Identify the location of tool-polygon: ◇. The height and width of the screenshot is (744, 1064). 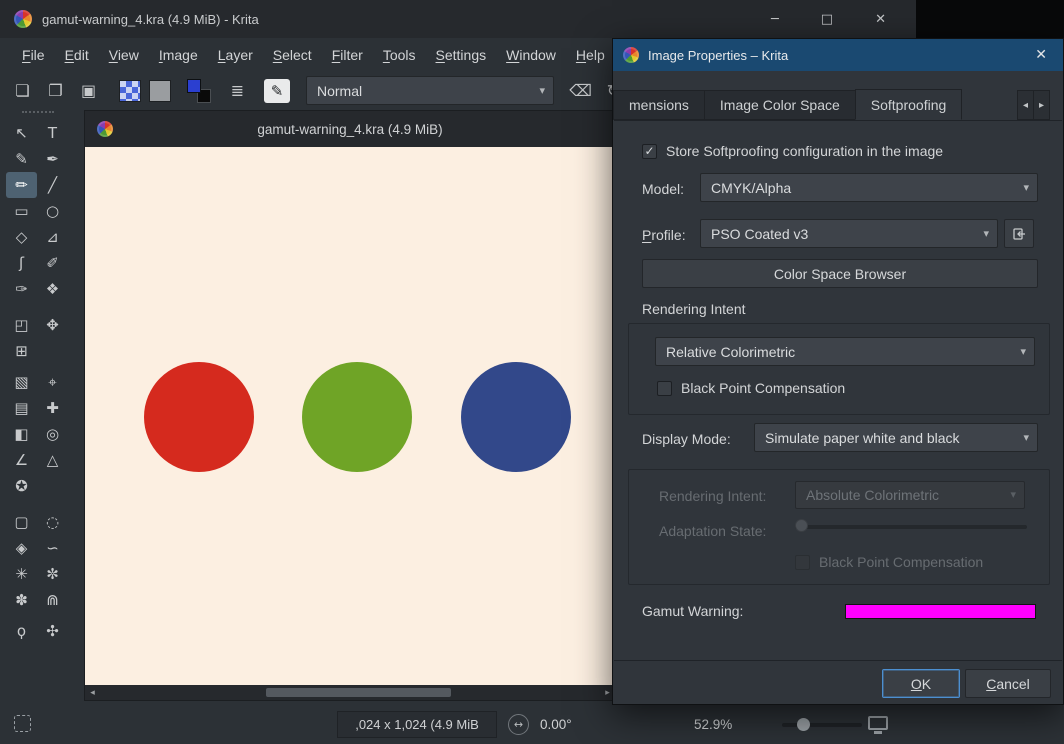
(21, 237).